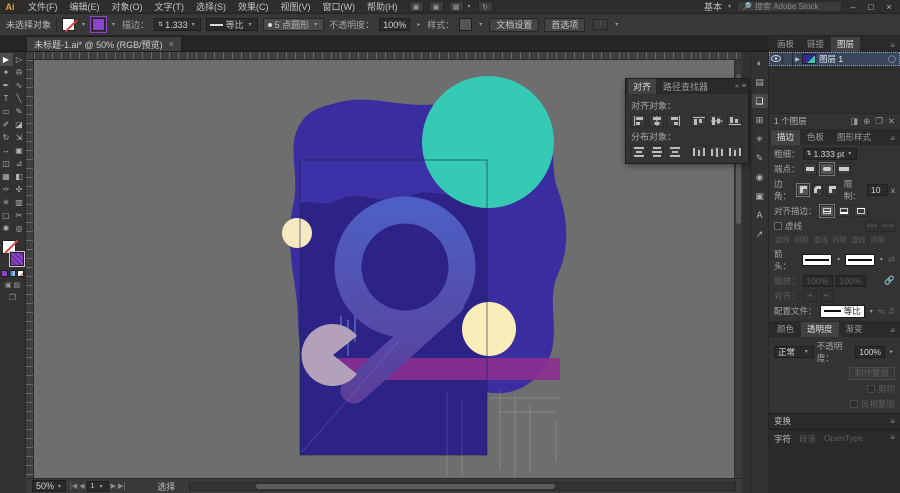 This screenshot has width=900, height=493. What do you see at coordinates (815, 44) in the screenshot?
I see `tab-links: 链接` at bounding box center [815, 44].